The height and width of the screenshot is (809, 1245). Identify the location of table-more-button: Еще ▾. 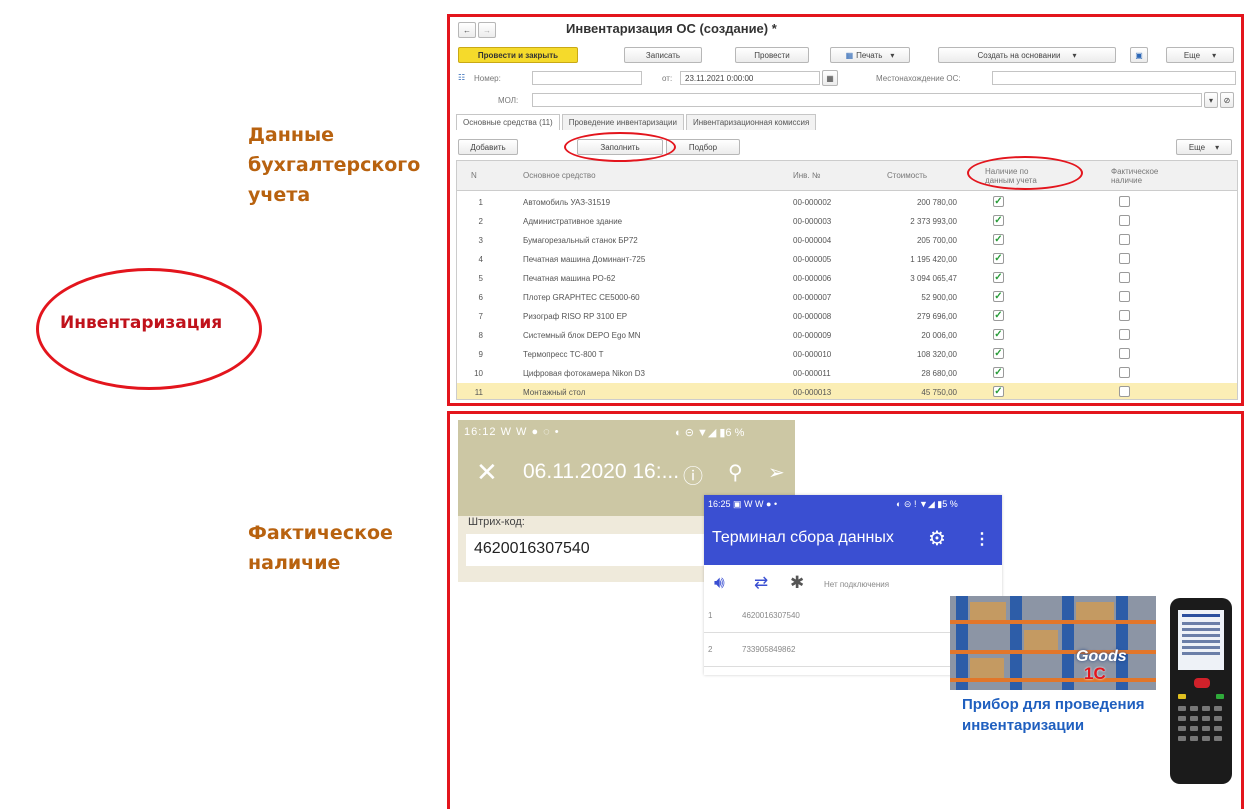
(1204, 147).